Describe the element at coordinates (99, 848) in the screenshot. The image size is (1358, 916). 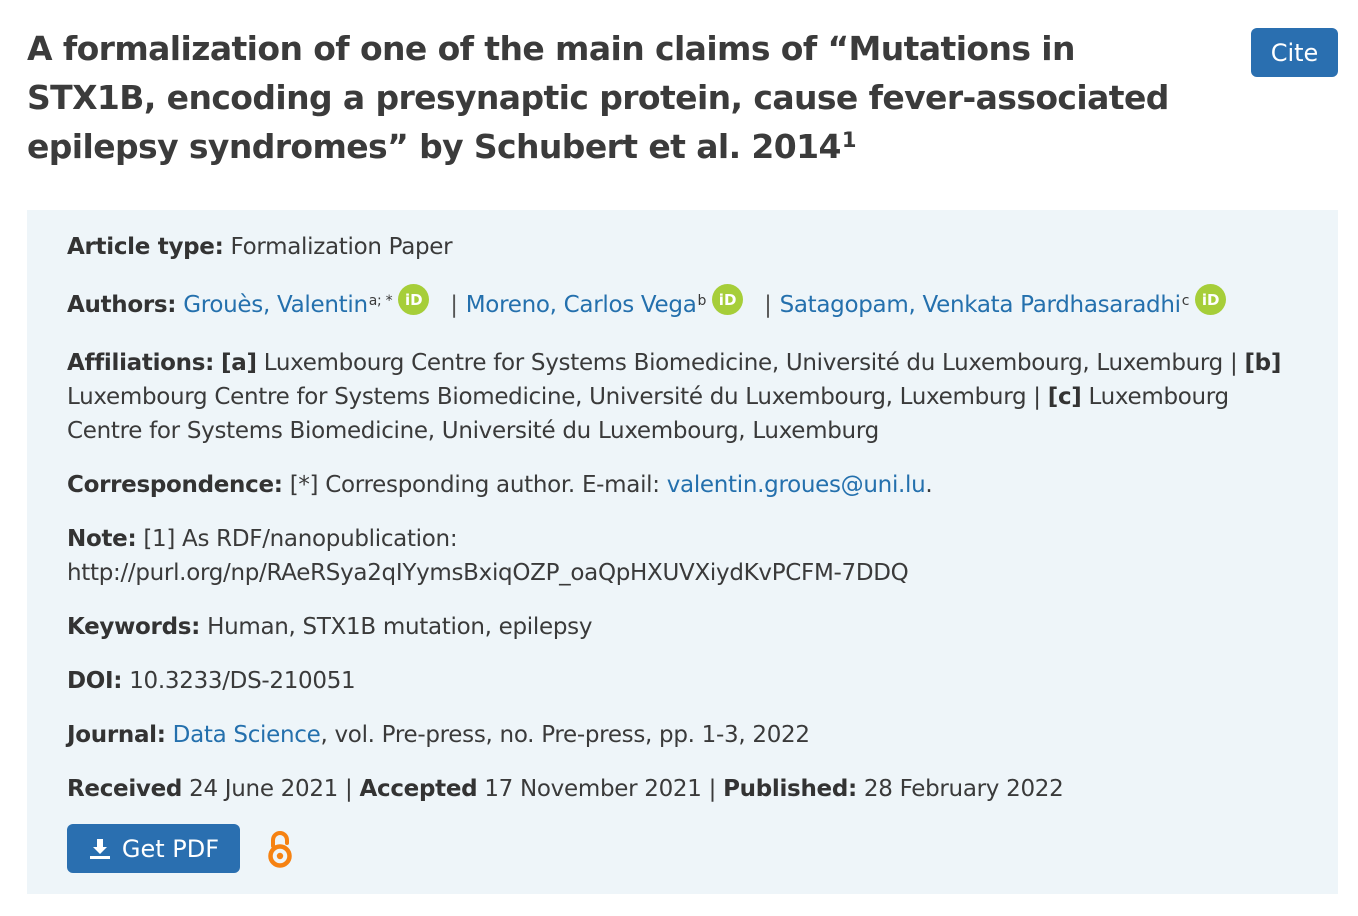
I see `download-icon` at that location.